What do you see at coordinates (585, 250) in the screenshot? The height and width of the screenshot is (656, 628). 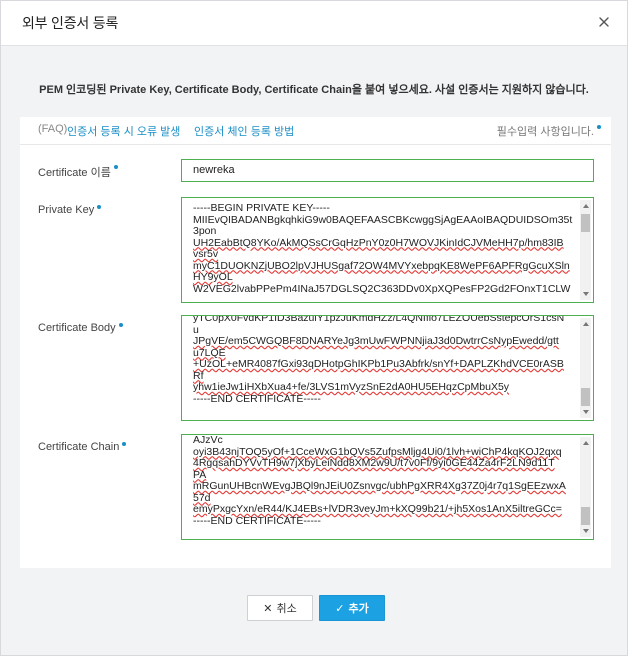 I see `private-key-scrollbar` at bounding box center [585, 250].